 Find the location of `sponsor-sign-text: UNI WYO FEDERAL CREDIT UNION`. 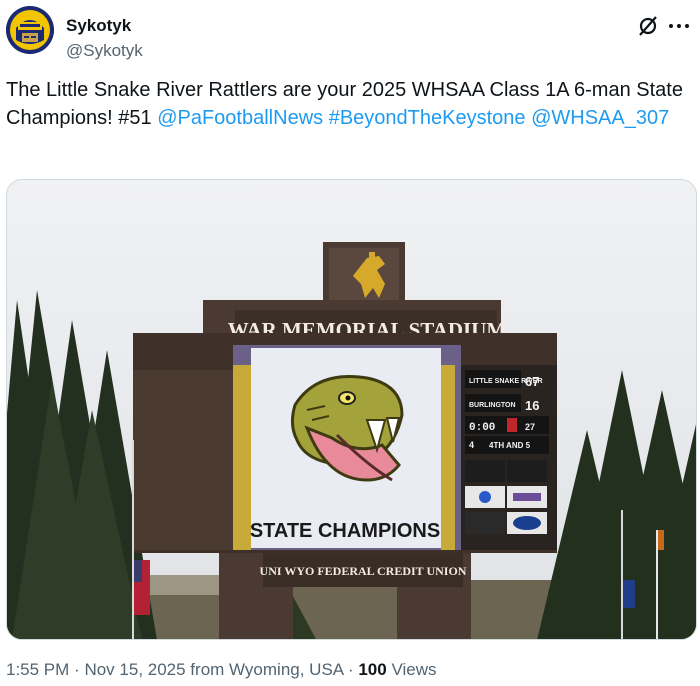

sponsor-sign-text: UNI WYO FEDERAL CREDIT UNION is located at coordinates (363, 571).